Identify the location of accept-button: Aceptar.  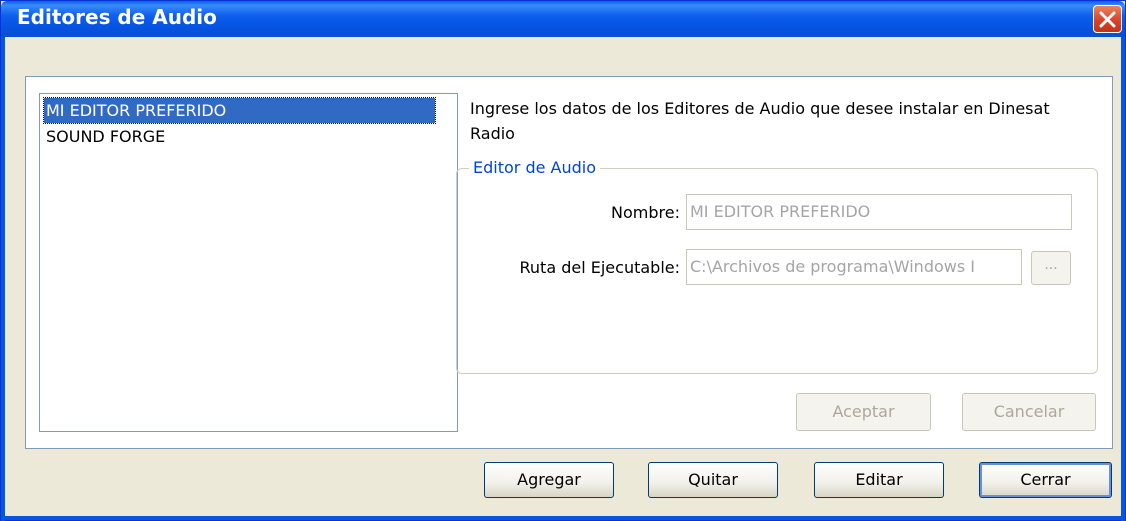
(863, 412).